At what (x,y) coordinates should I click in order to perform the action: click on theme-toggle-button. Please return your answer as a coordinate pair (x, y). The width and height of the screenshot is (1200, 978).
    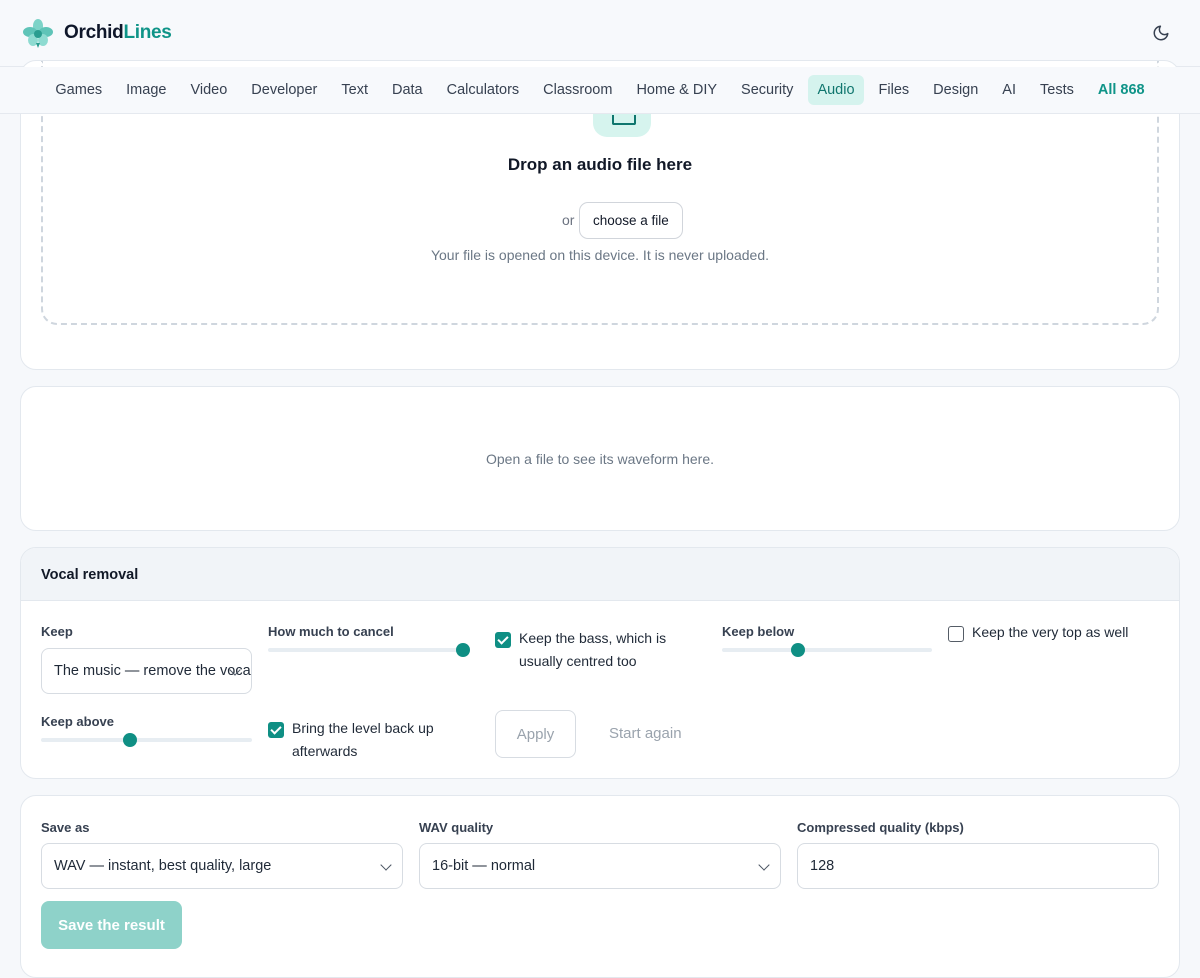
    Looking at the image, I should click on (1161, 33).